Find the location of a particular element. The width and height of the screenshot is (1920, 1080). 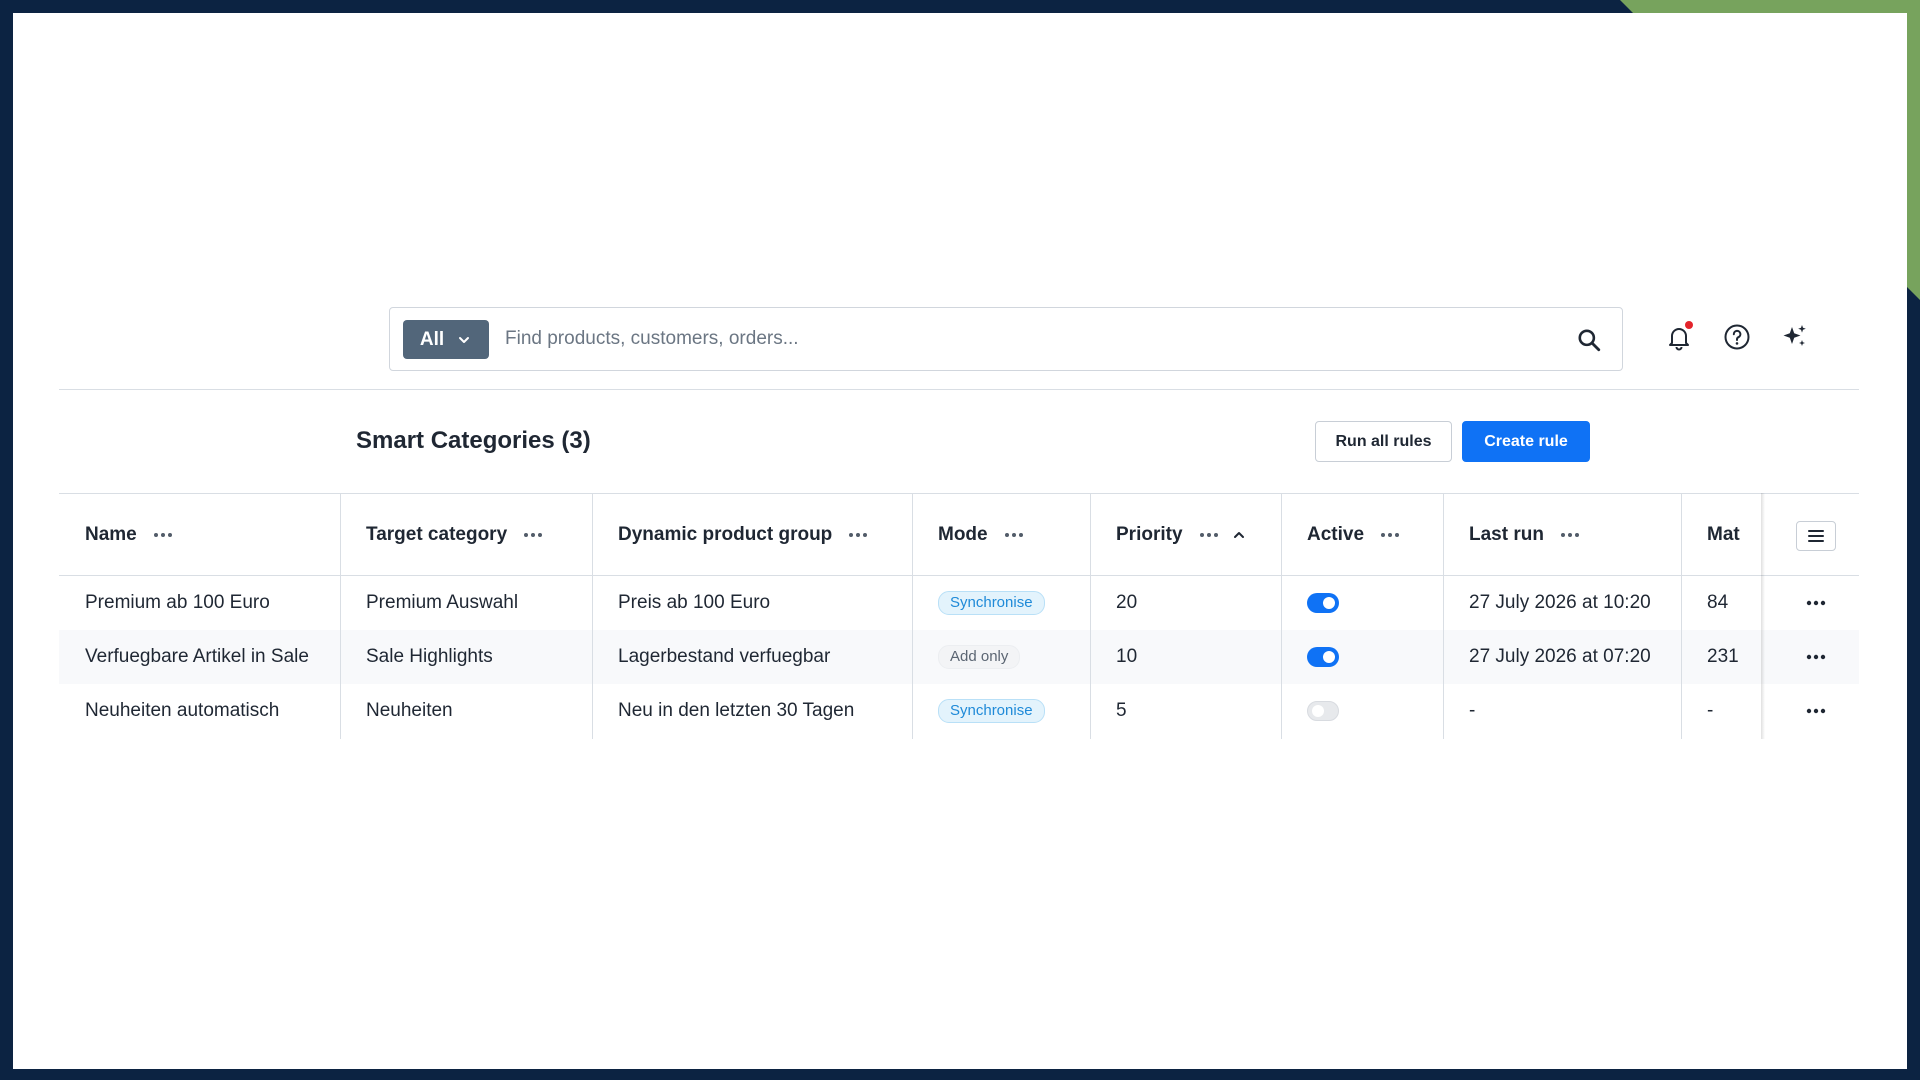

column-header-target-category: Target category is located at coordinates (454, 535).